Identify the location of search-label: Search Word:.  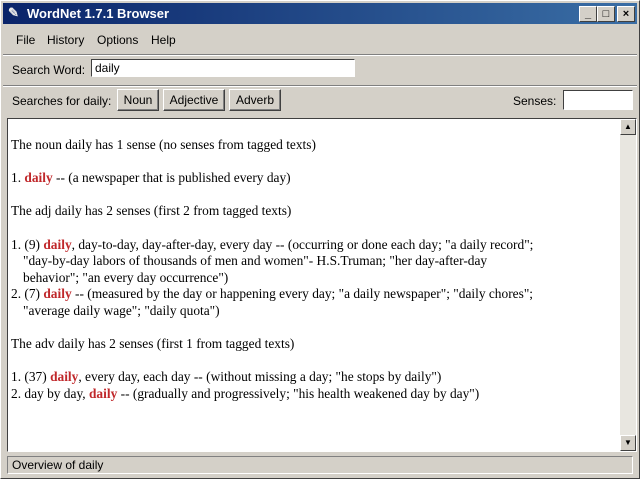
(49, 70).